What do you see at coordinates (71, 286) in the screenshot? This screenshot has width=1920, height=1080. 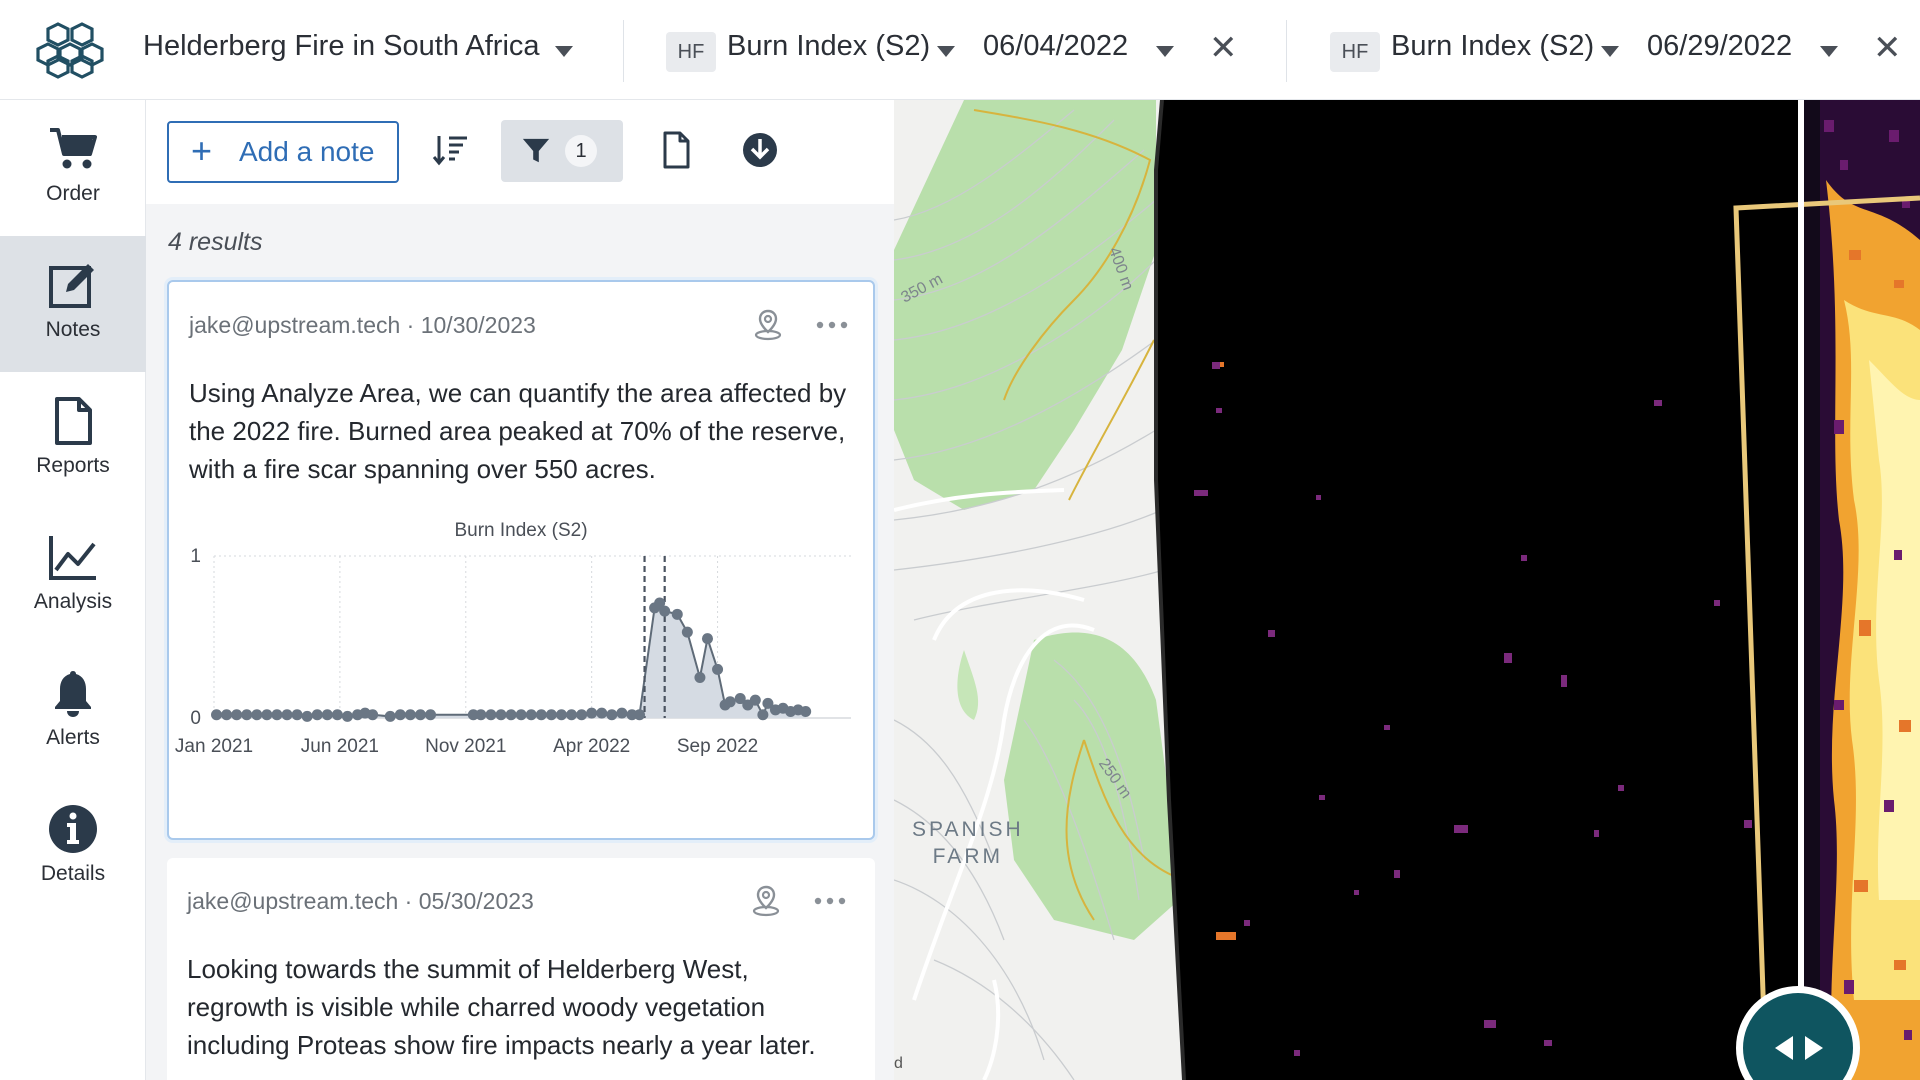 I see `edit-note-icon` at bounding box center [71, 286].